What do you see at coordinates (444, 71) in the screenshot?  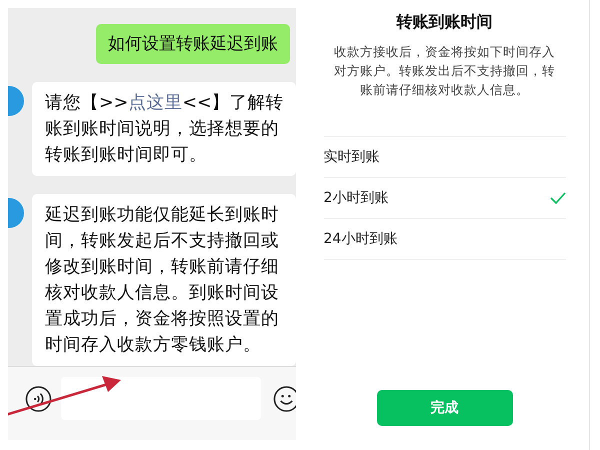 I see `sheet-description: 收款方接收后，资金将按如下时间存入对方账户。转账发出后不支持撤回，转账前请仔细核对收款人信息。` at bounding box center [444, 71].